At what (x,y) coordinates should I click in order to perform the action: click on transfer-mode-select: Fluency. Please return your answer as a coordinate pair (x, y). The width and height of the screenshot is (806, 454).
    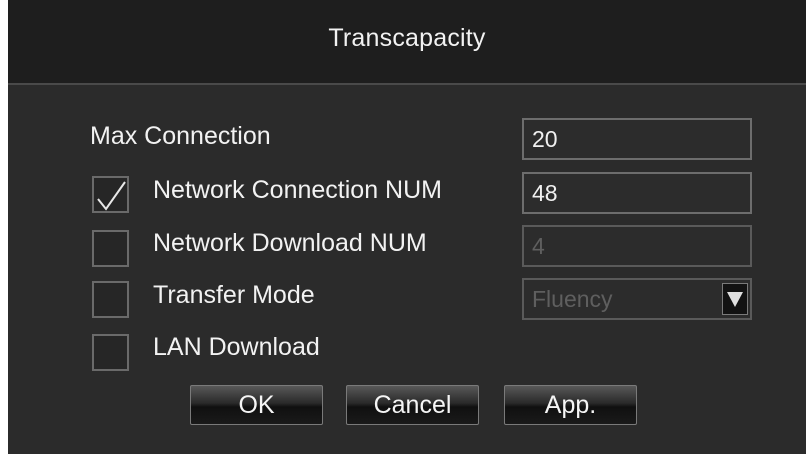
    Looking at the image, I should click on (637, 299).